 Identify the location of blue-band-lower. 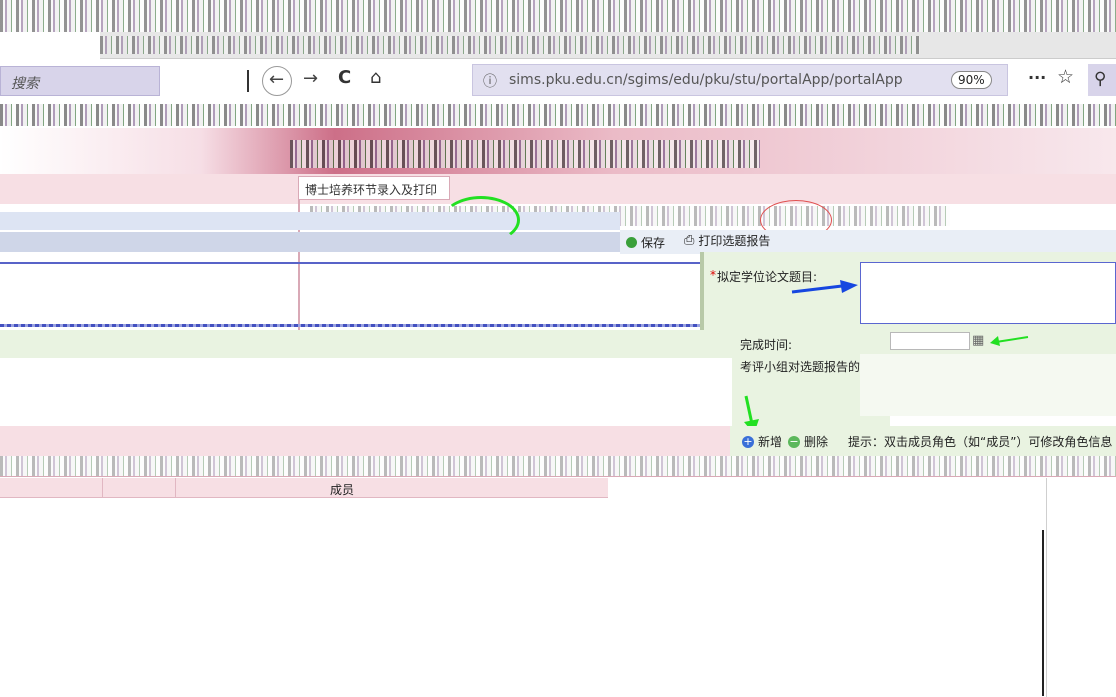
(310, 242).